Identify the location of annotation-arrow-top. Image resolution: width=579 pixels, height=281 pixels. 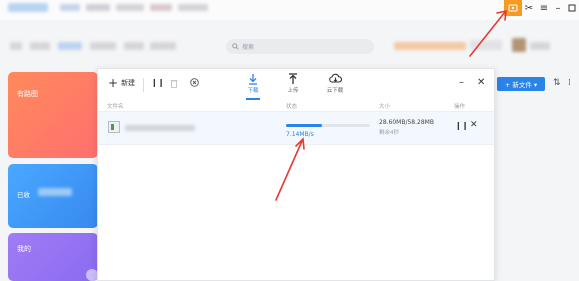
(488, 33).